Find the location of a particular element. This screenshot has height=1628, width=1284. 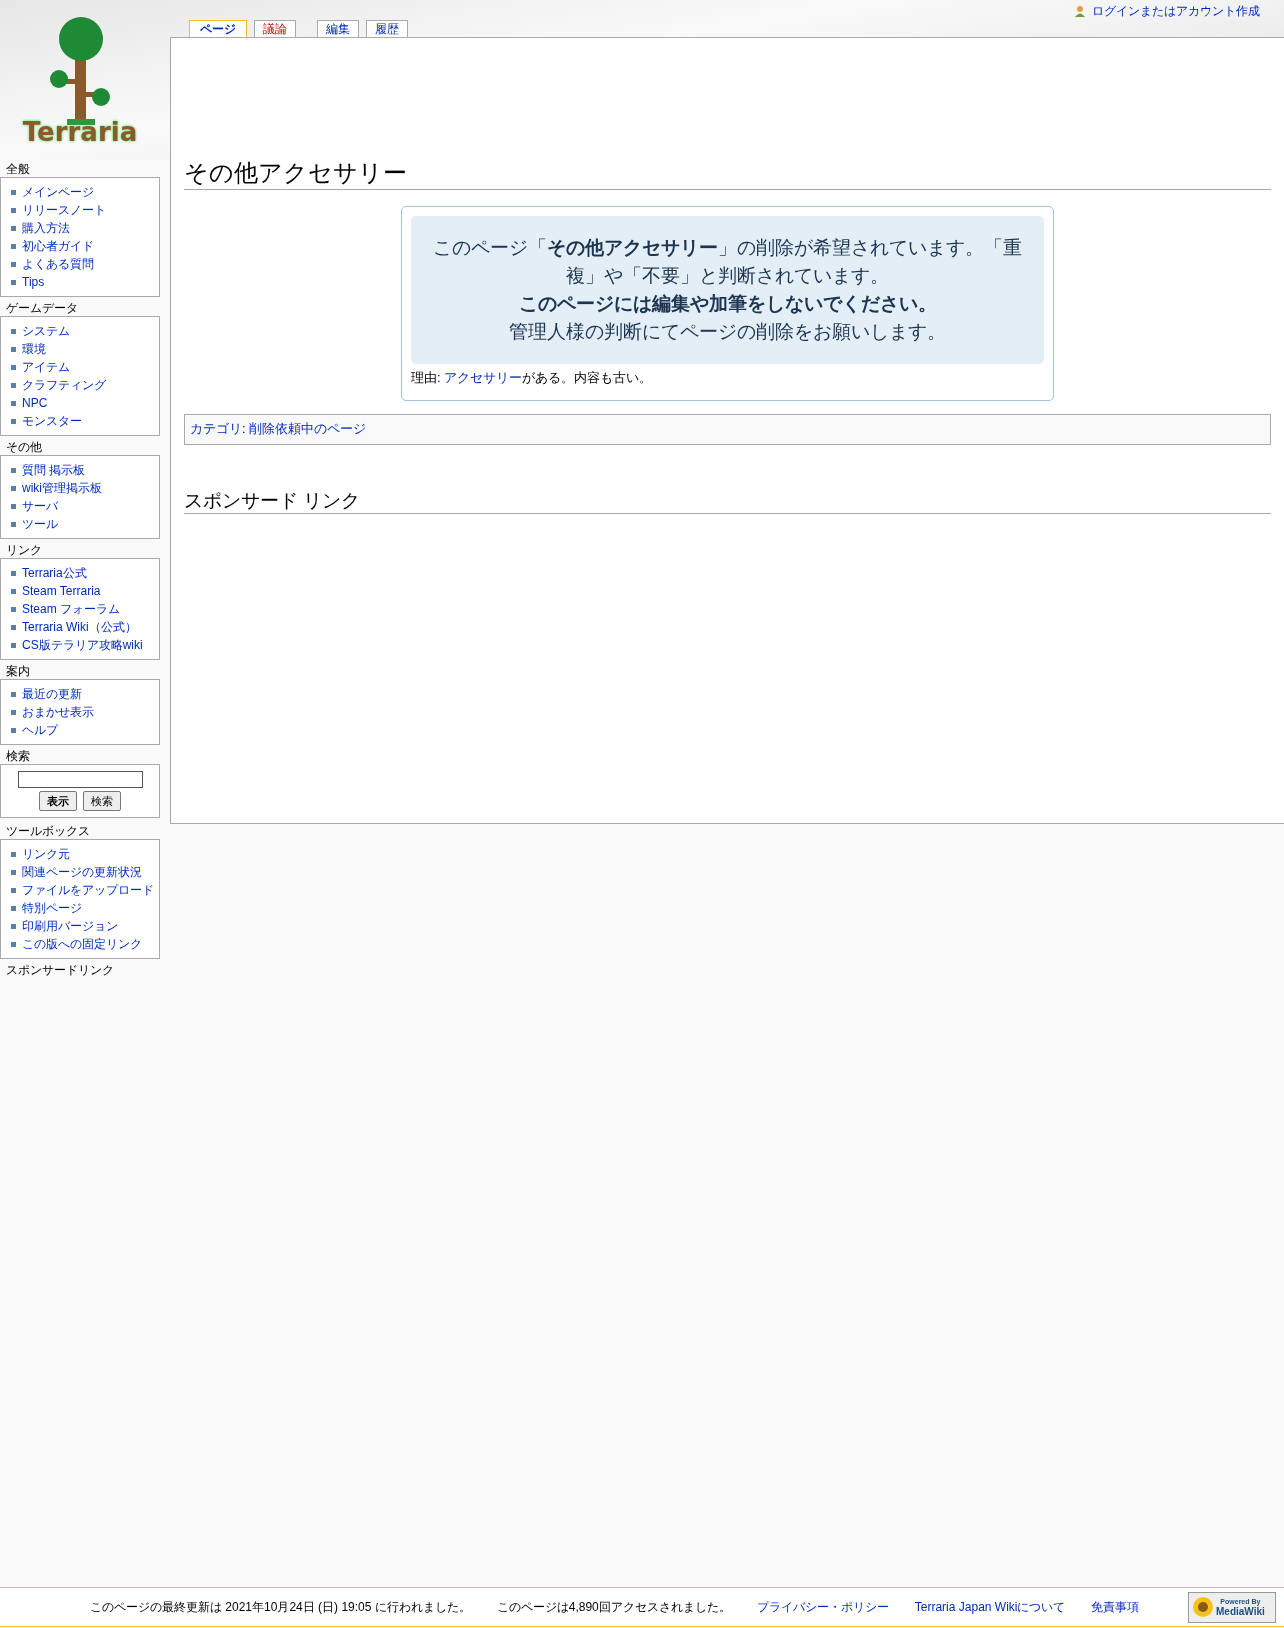

category-link: カテゴリ is located at coordinates (216, 429).